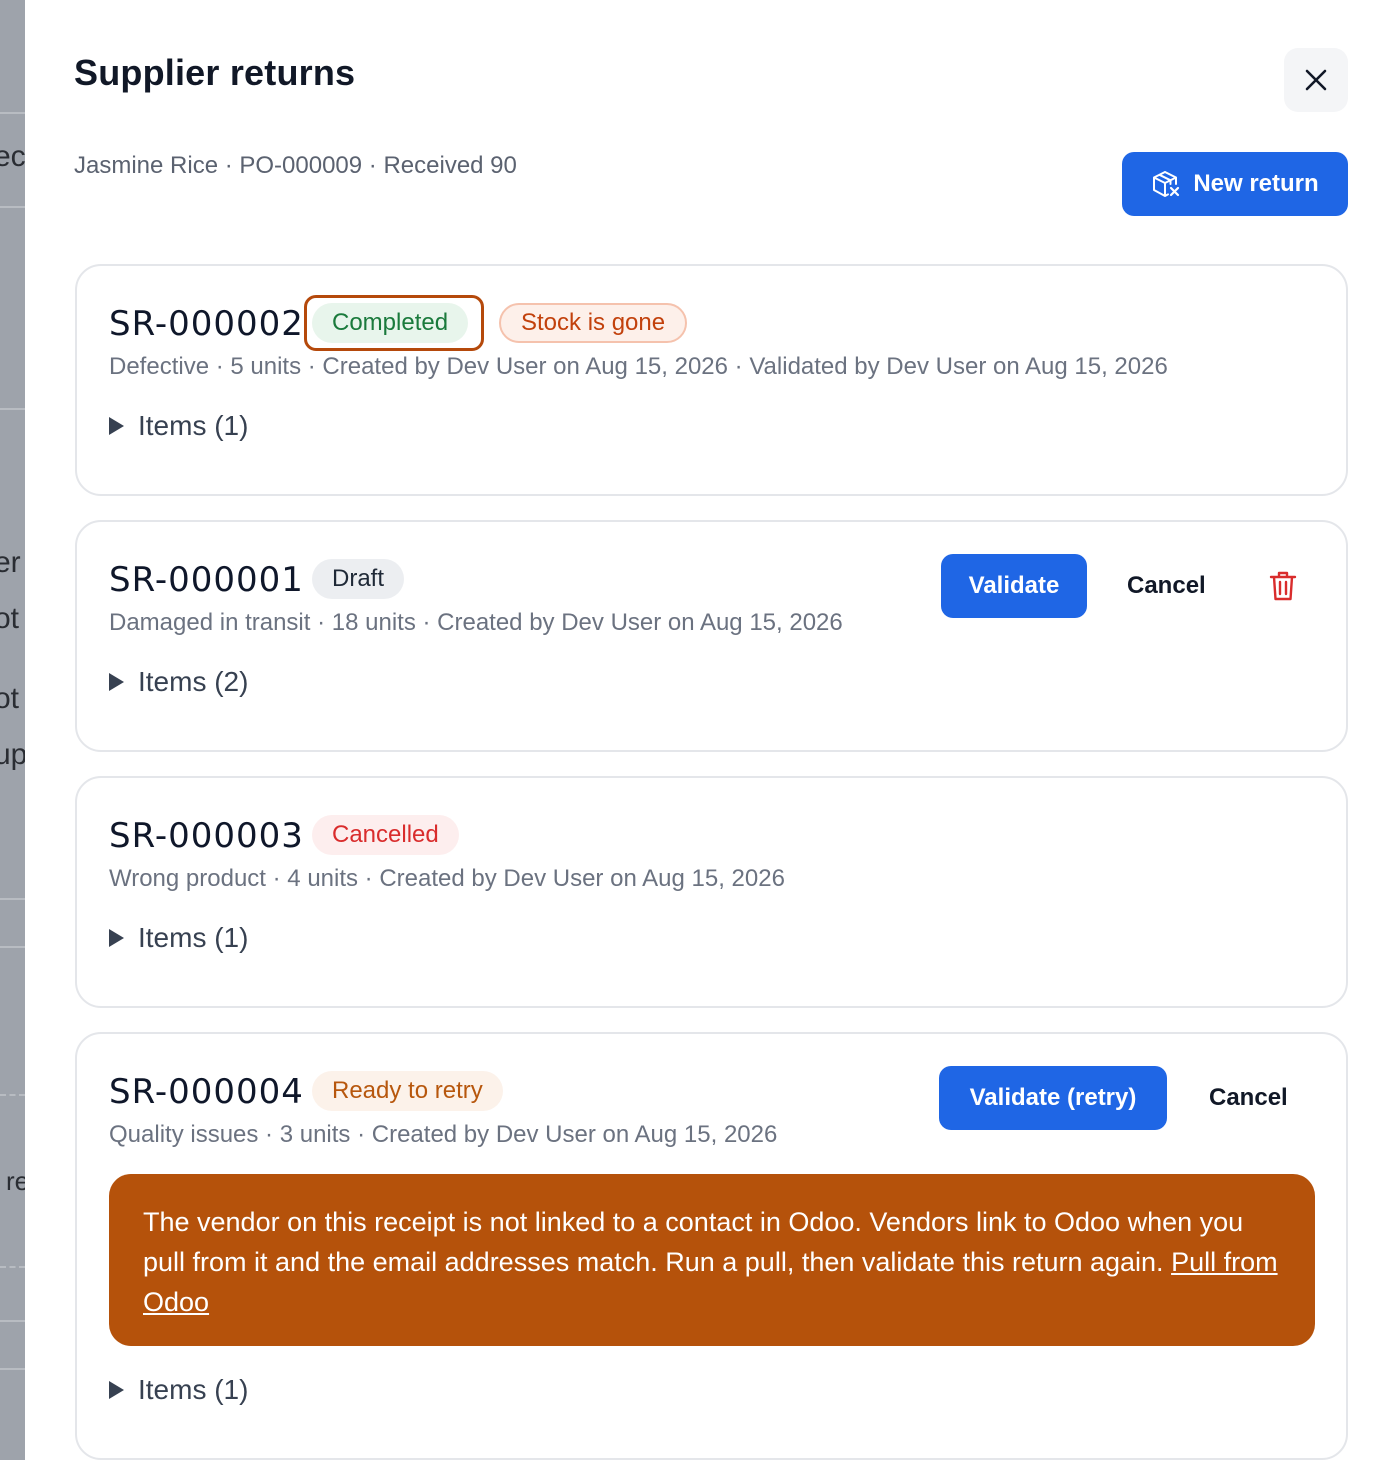 This screenshot has height=1460, width=1396. Describe the element at coordinates (1014, 586) in the screenshot. I see `validate-button: Validate` at that location.